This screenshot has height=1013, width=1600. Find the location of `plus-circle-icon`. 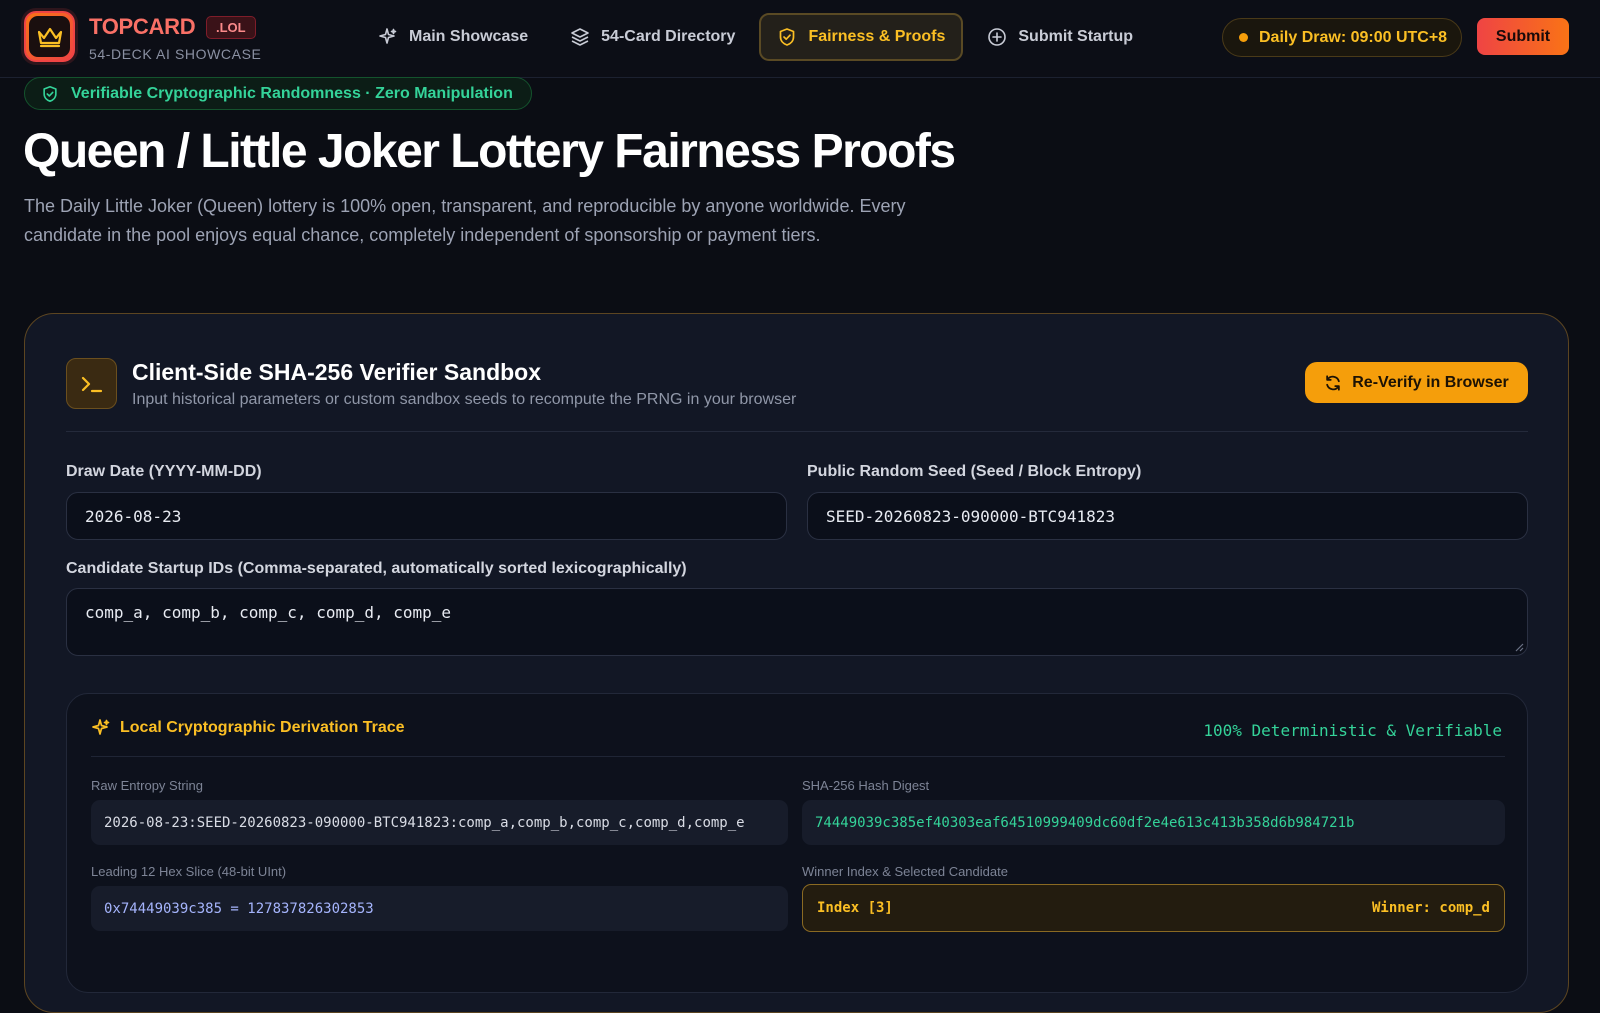

plus-circle-icon is located at coordinates (997, 37).